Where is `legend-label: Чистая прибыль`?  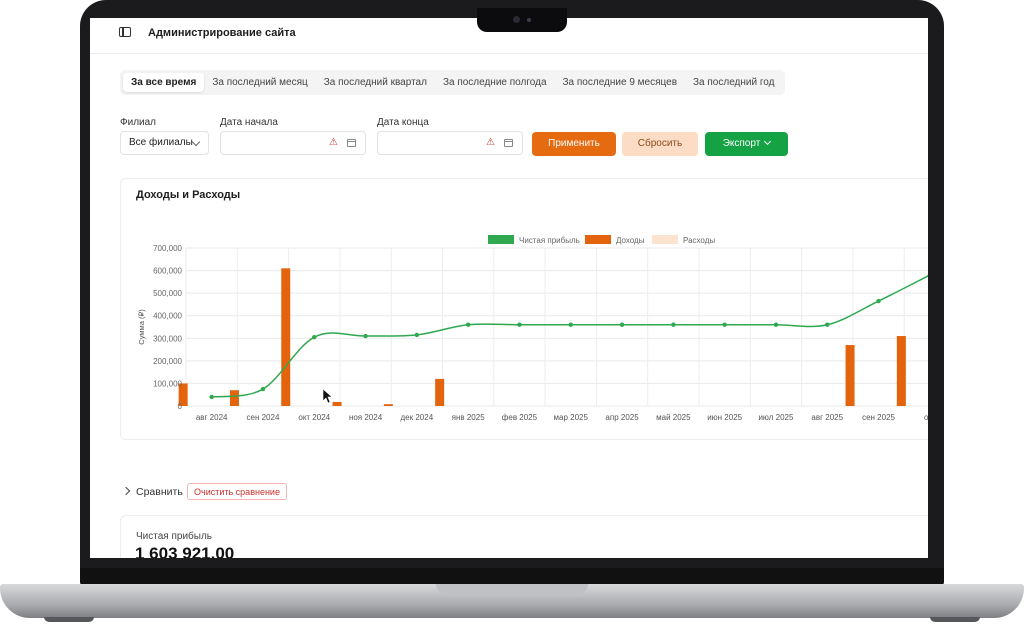 legend-label: Чистая прибыль is located at coordinates (549, 240).